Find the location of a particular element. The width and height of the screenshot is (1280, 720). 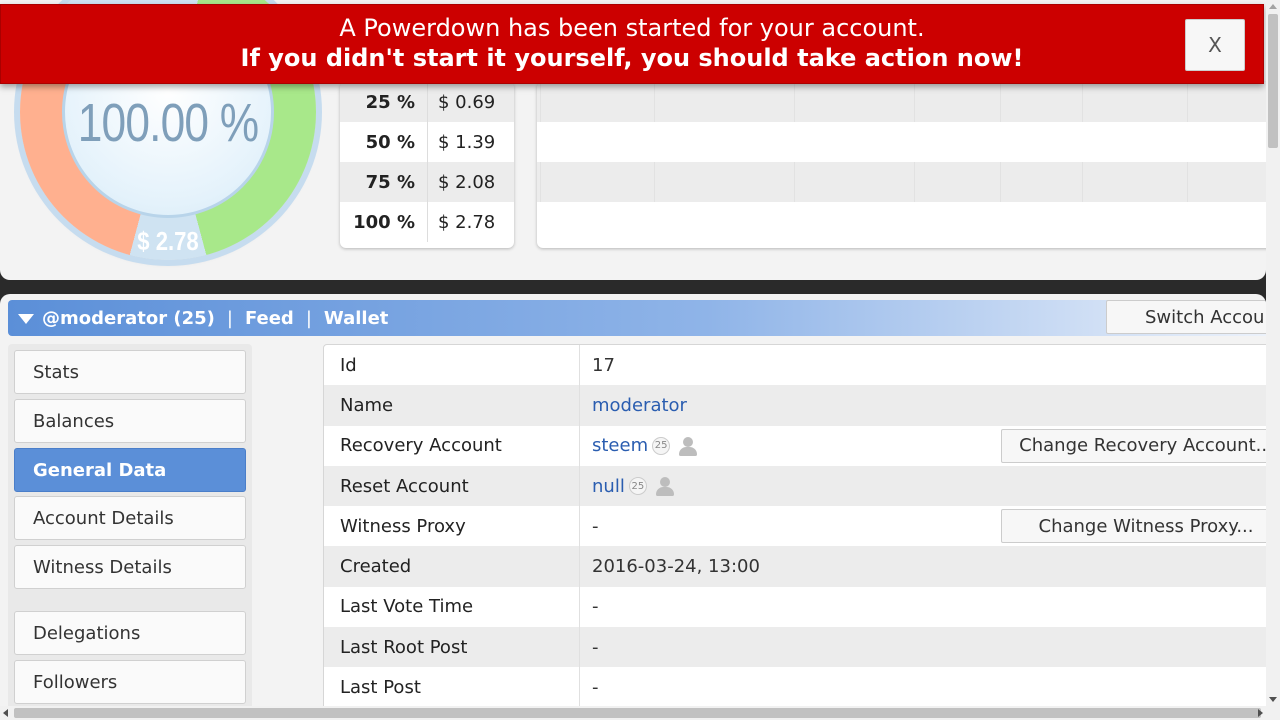

vote-row: 75 % $ 2.08 is located at coordinates (427, 182).